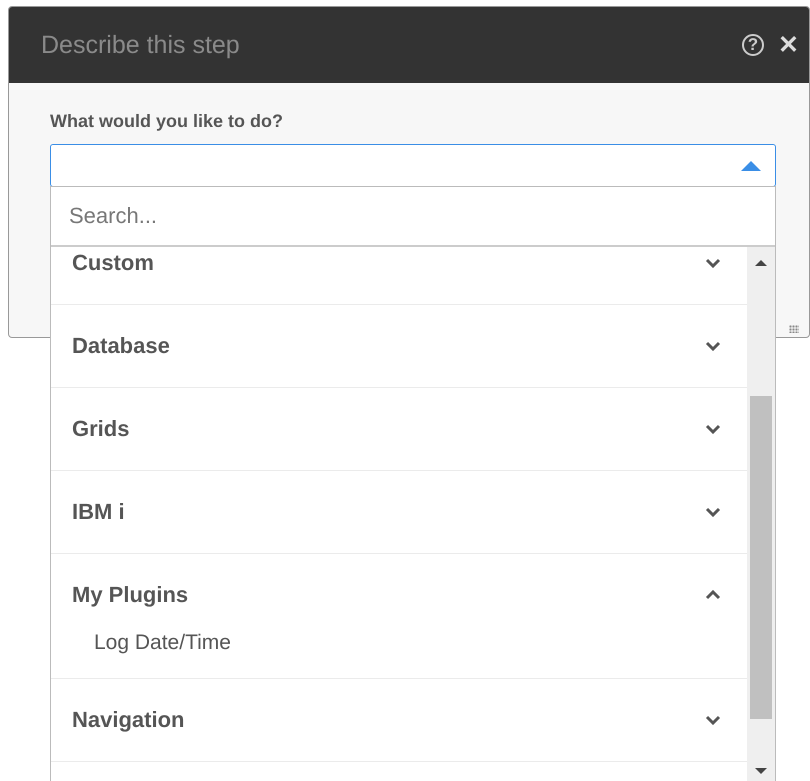  Describe the element at coordinates (130, 595) in the screenshot. I see `group-label: My Plugins` at that location.